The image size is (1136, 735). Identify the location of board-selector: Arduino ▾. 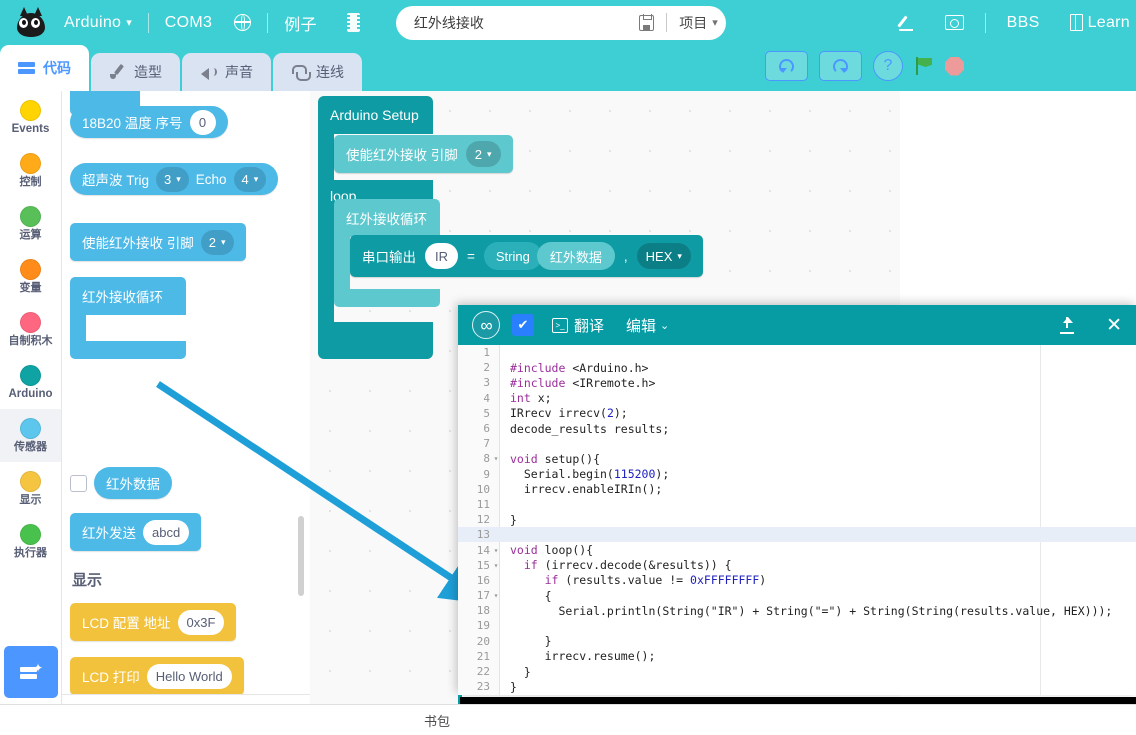
(98, 23).